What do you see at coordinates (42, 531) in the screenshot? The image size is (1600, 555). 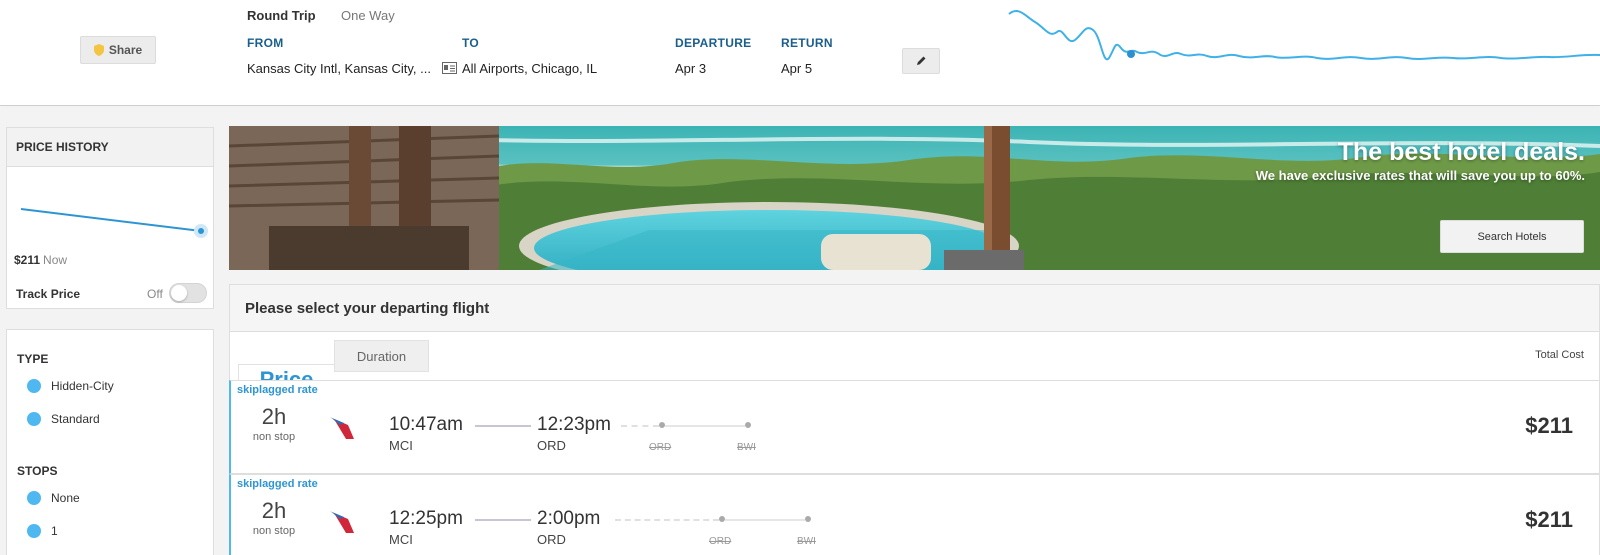 I see `filter-stops-1: 1` at bounding box center [42, 531].